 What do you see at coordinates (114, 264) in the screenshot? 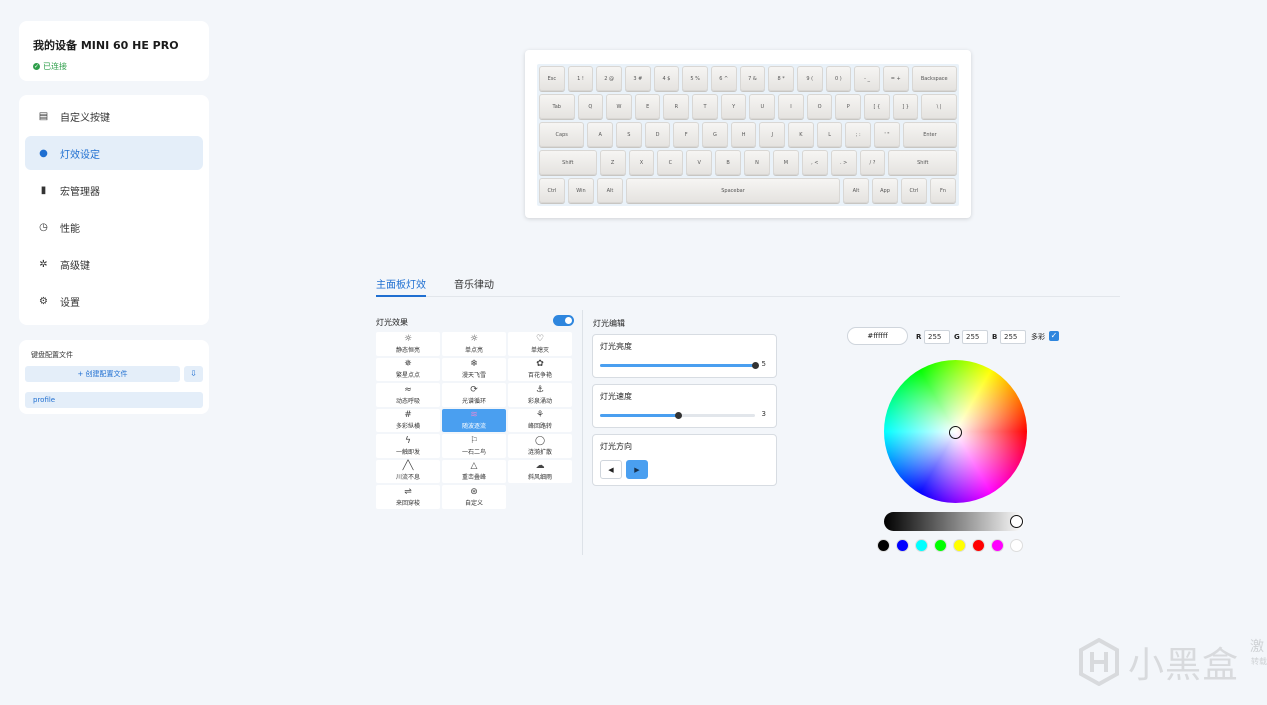
I see `sidebar-item-advanced-keys: ✲ 高级键` at bounding box center [114, 264].